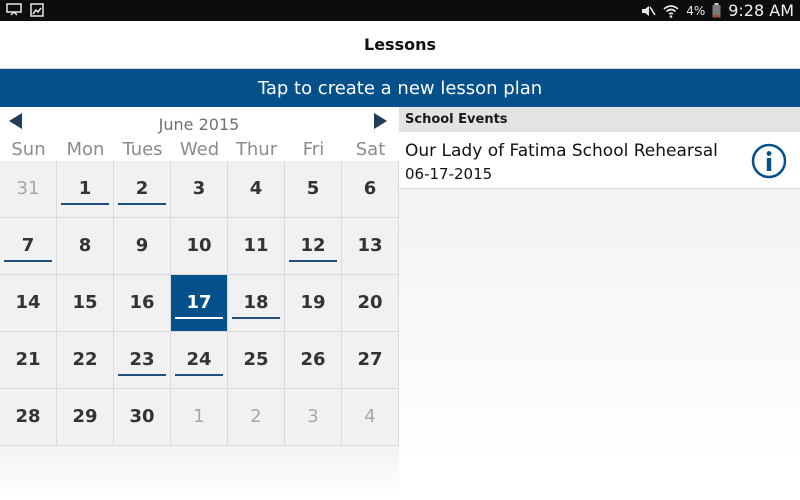  Describe the element at coordinates (199, 473) in the screenshot. I see `calendar-footer-area` at that location.